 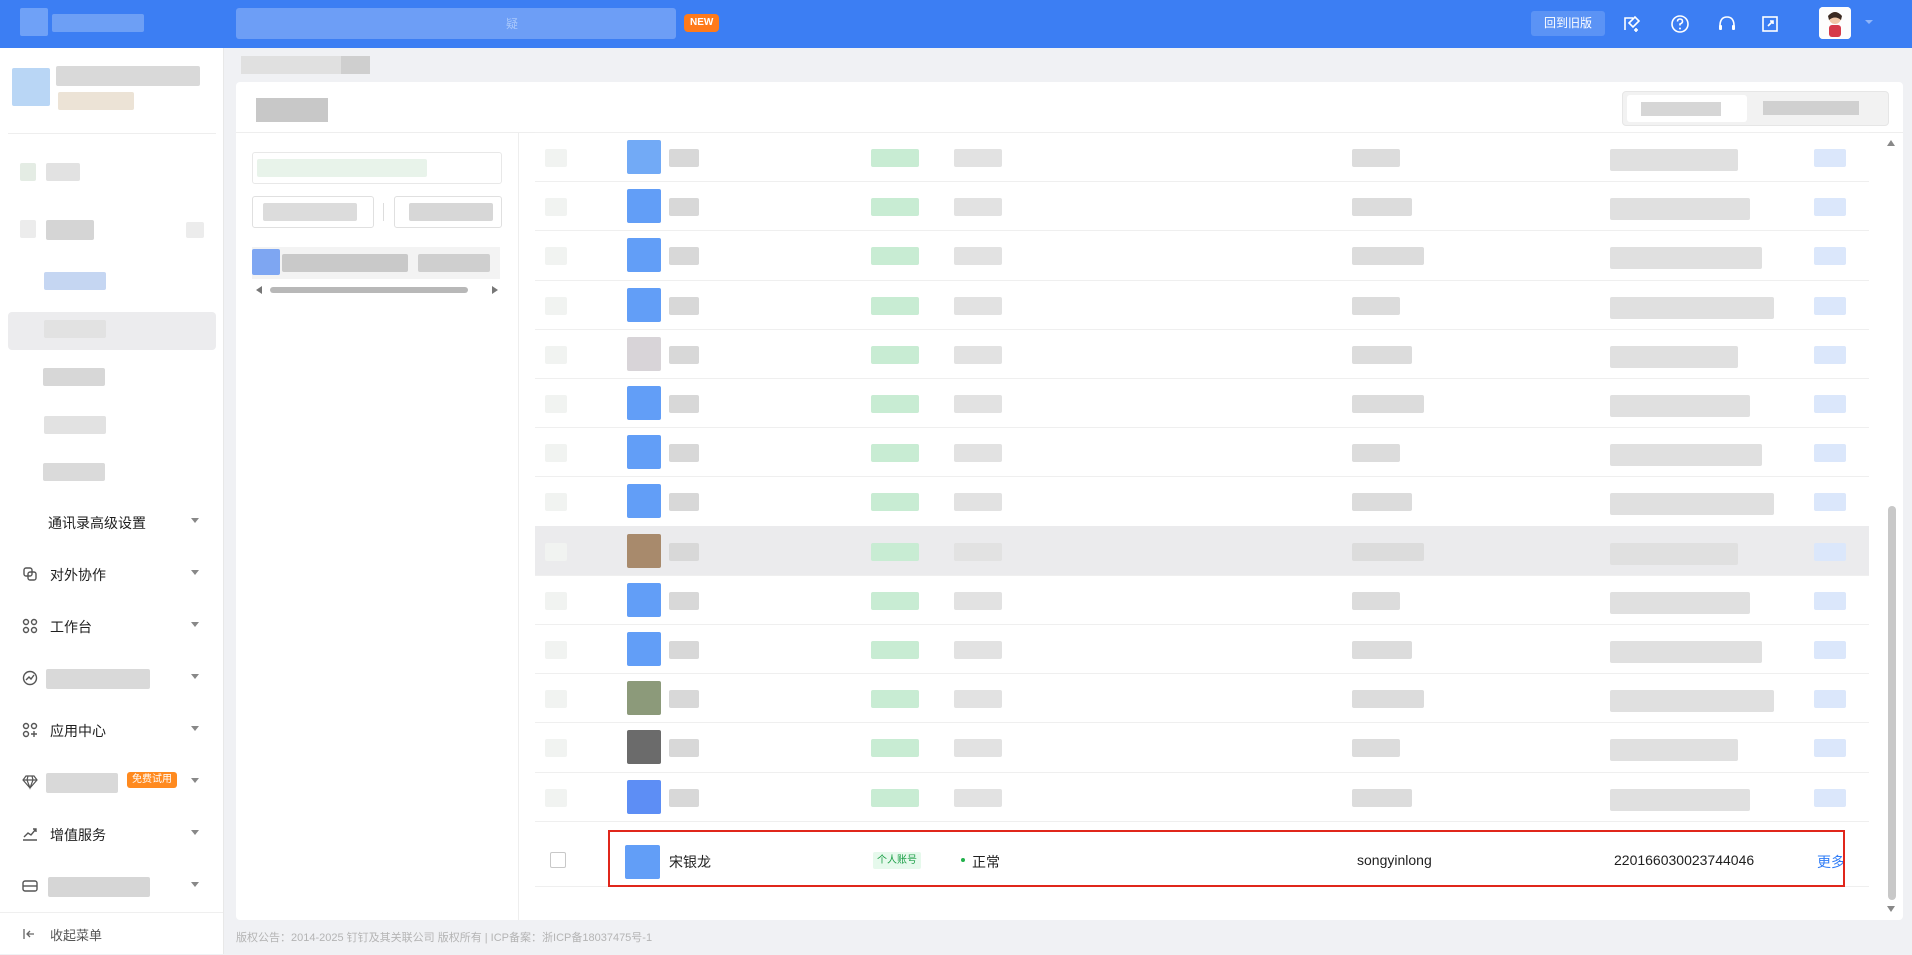 What do you see at coordinates (377, 290) in the screenshot?
I see `tree-hscroll` at bounding box center [377, 290].